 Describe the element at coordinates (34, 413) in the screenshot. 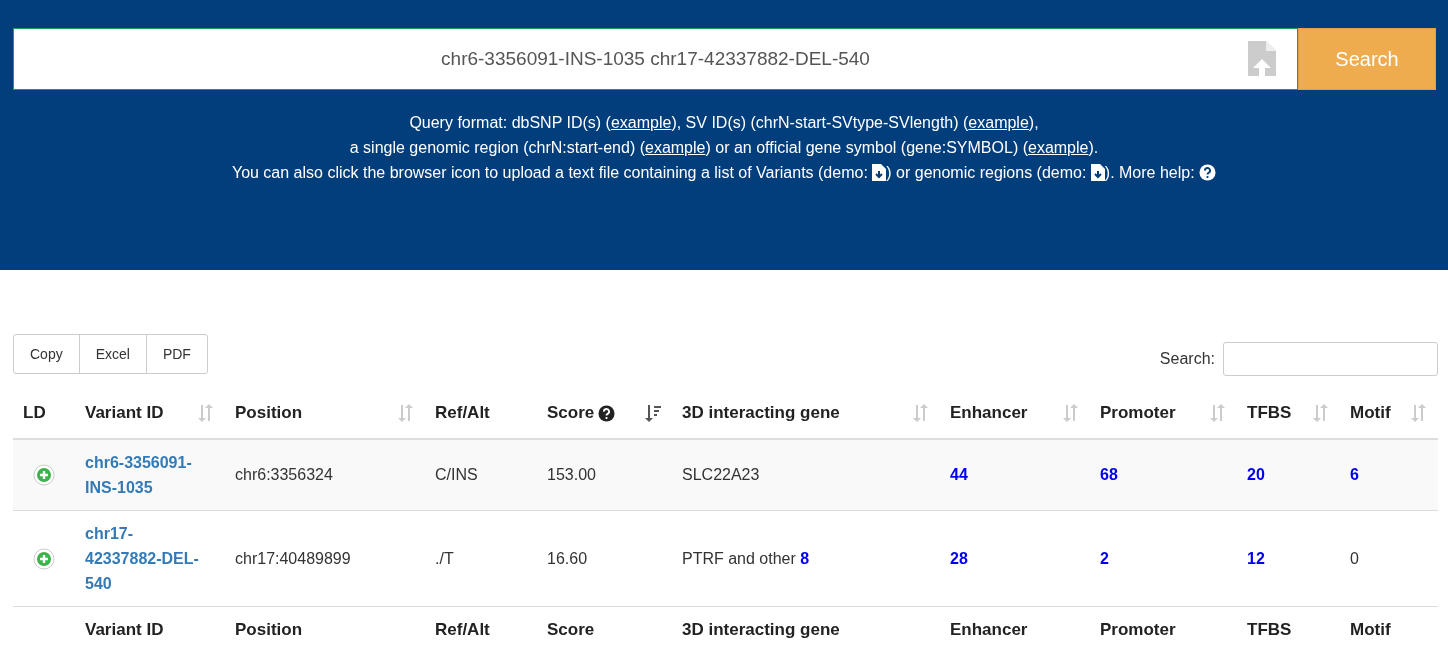

I see `column-header: LD` at that location.